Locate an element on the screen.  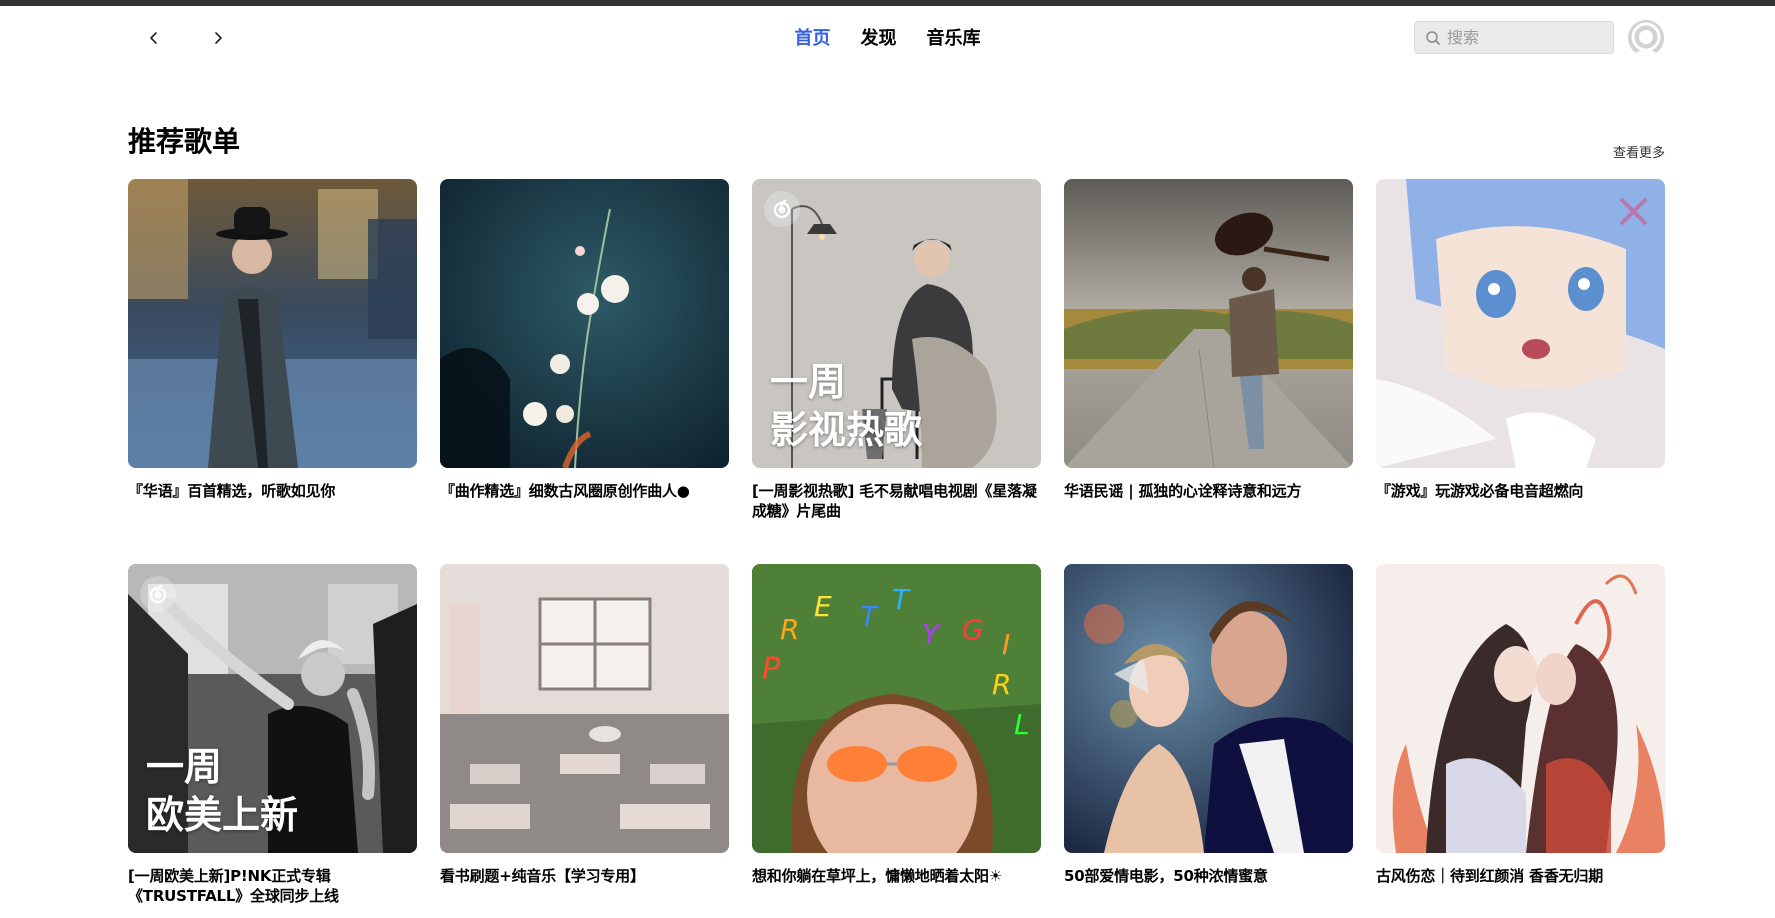
svg-text: G is located at coordinates (973, 629).